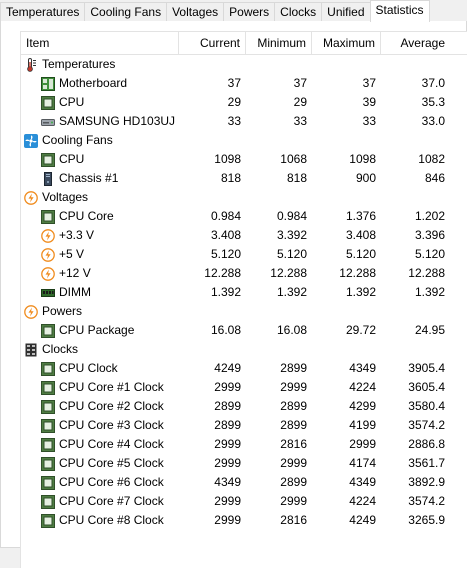 This screenshot has width=467, height=568. Describe the element at coordinates (244, 216) in the screenshot. I see `table-row: CPU Core 0.984 0.984 1.376 1.202` at that location.